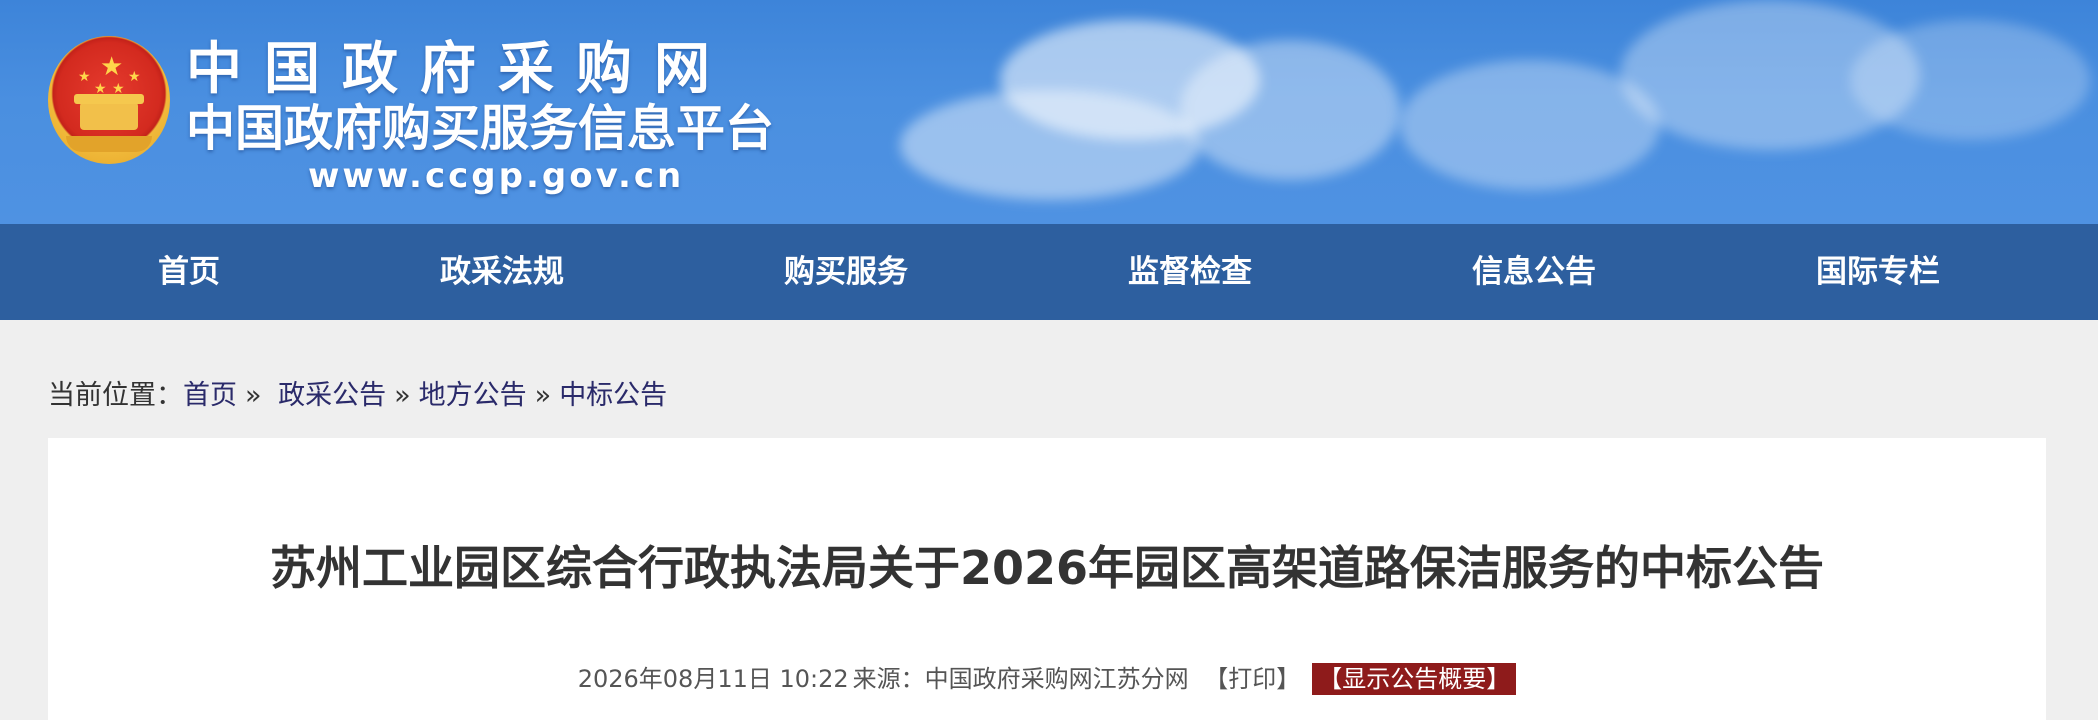  I want to click on nav-item-home: 首页, so click(189, 272).